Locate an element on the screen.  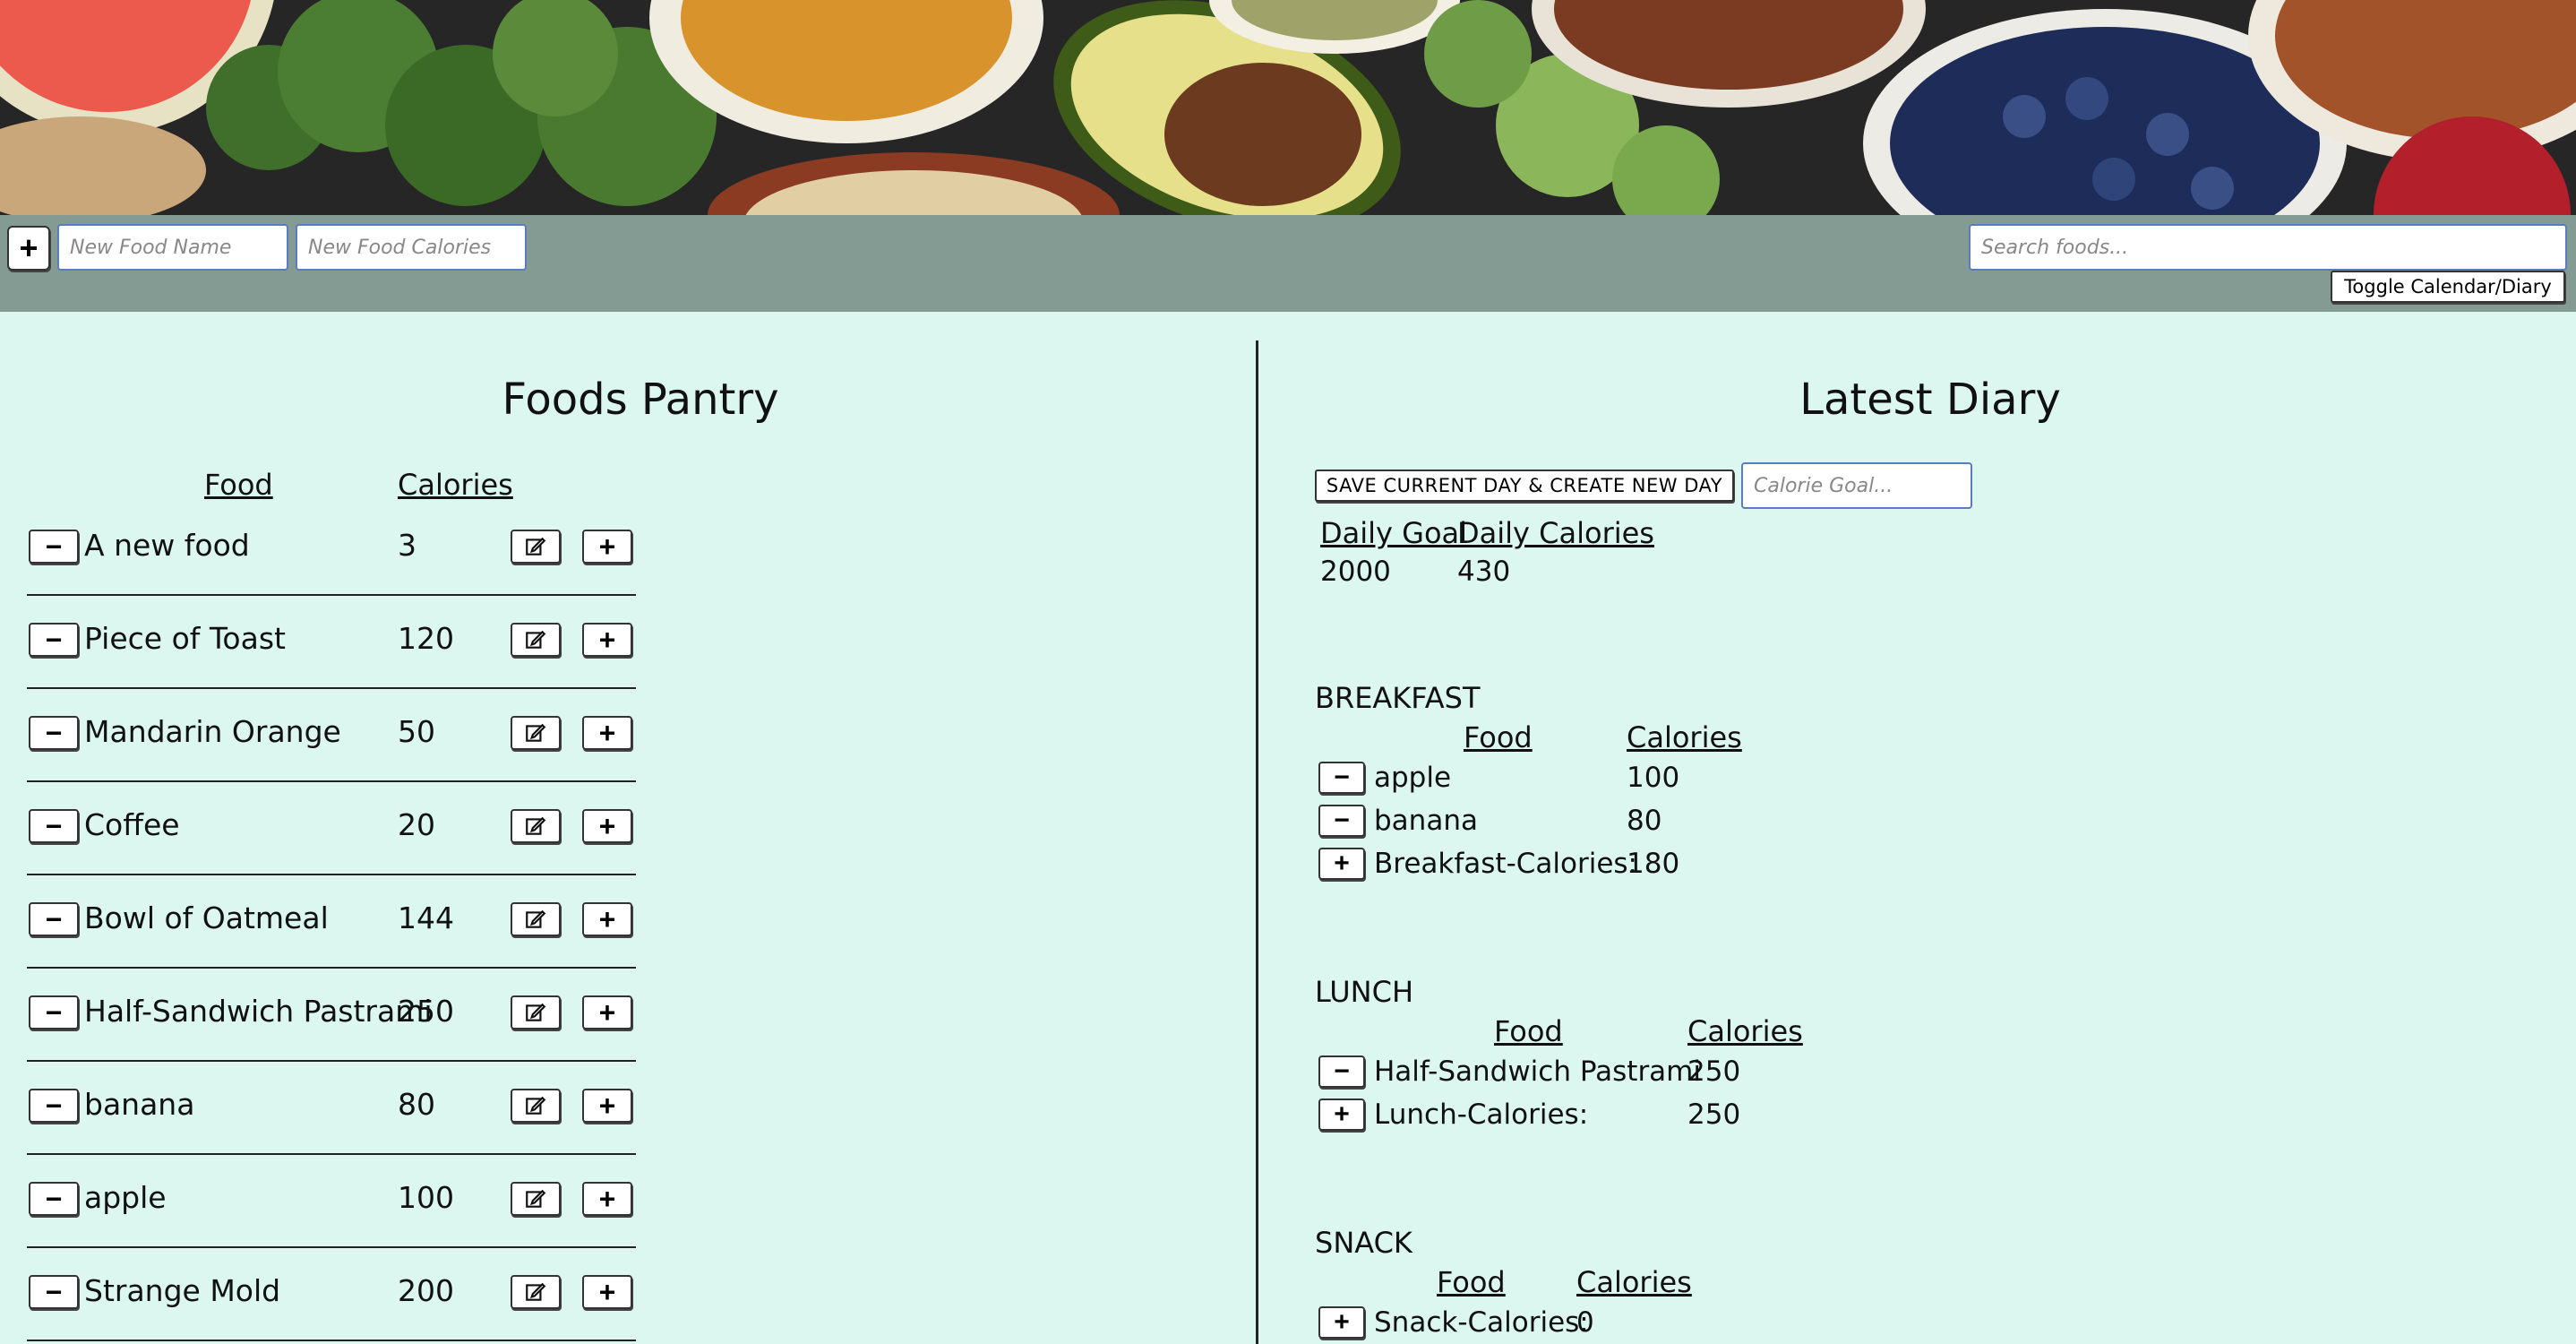
pantry-food-name: apple is located at coordinates (125, 1197).